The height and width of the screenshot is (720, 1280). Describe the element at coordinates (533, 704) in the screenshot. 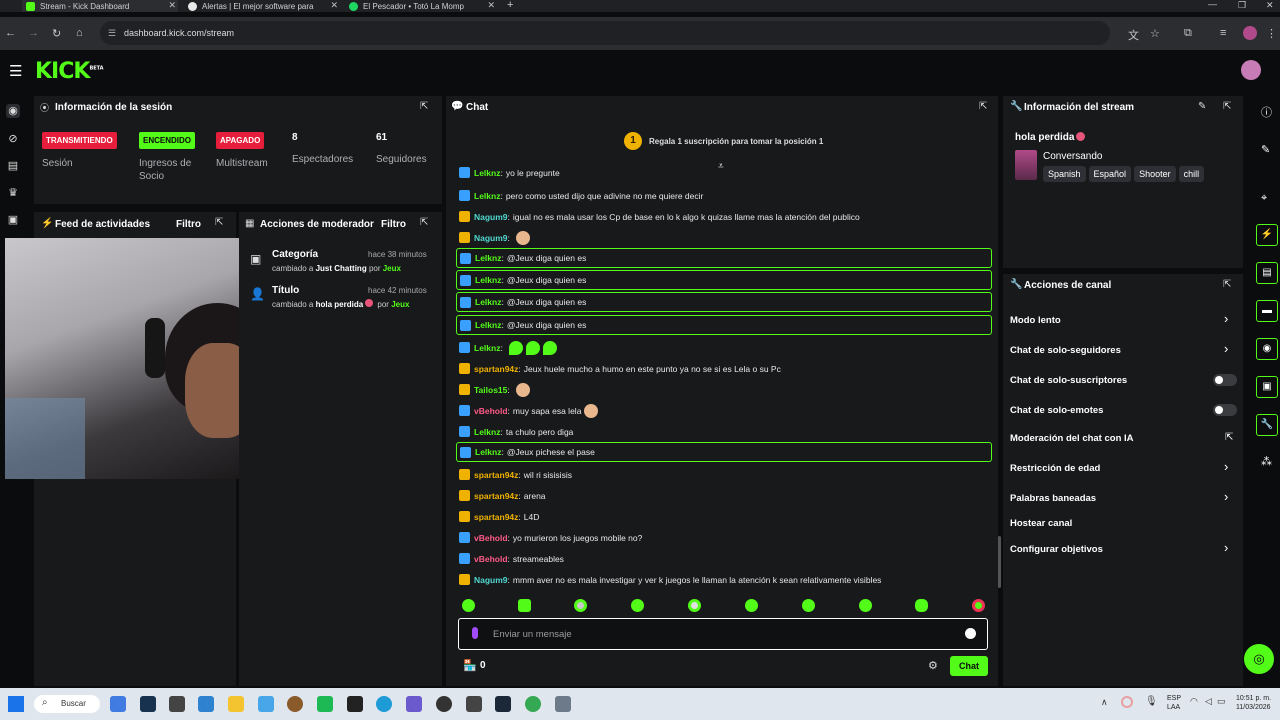

I see `chrome-icon` at that location.